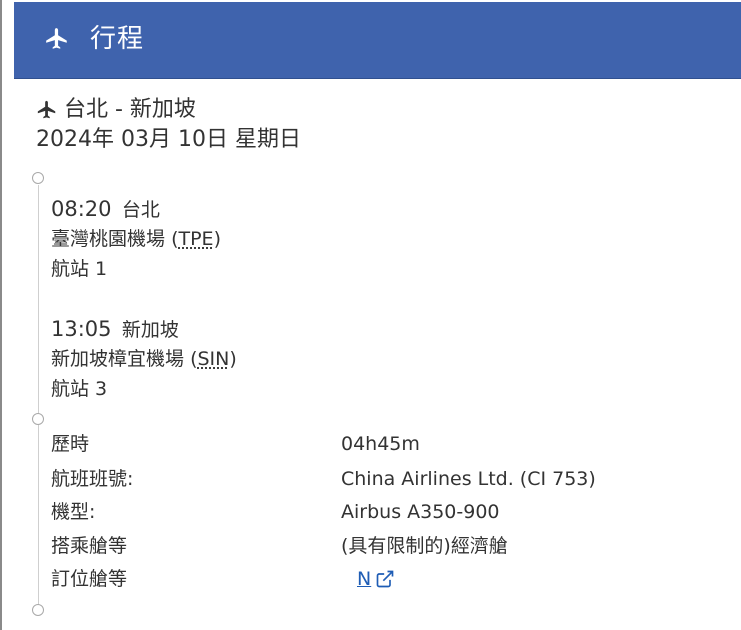  What do you see at coordinates (108, 239) in the screenshot?
I see `departure-airport-name: 臺灣桃園機場` at bounding box center [108, 239].